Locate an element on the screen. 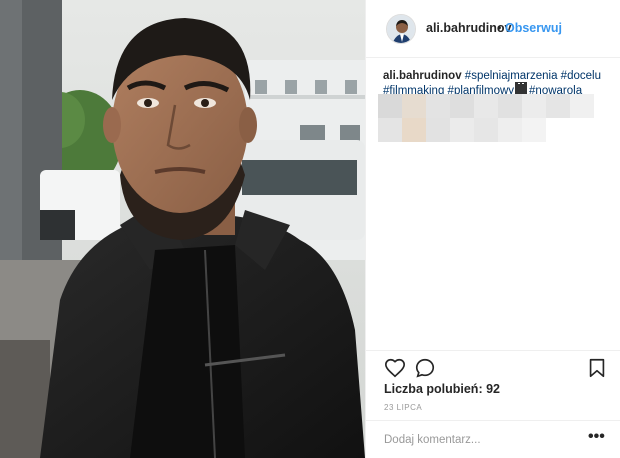 This screenshot has width=620, height=458. blurred-text-region is located at coordinates (488, 118).